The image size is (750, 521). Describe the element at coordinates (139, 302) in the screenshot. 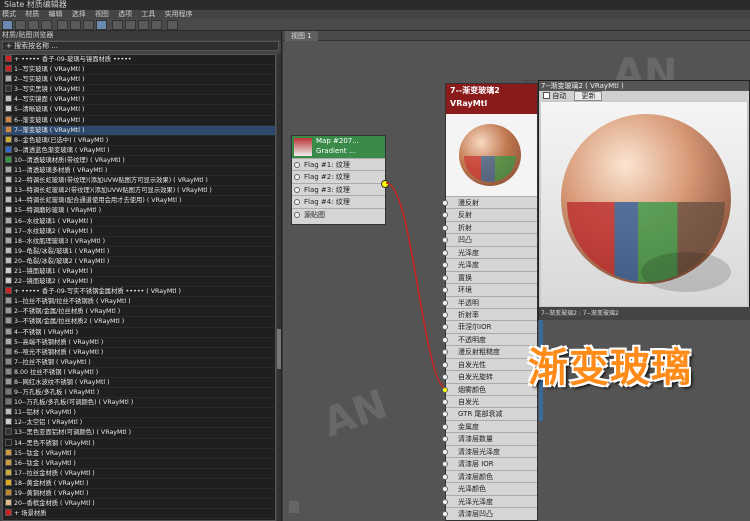

I see `list-item: 1--拉丝不锈钢/拉丝不锈钢质 ( VRayMtl )` at that location.